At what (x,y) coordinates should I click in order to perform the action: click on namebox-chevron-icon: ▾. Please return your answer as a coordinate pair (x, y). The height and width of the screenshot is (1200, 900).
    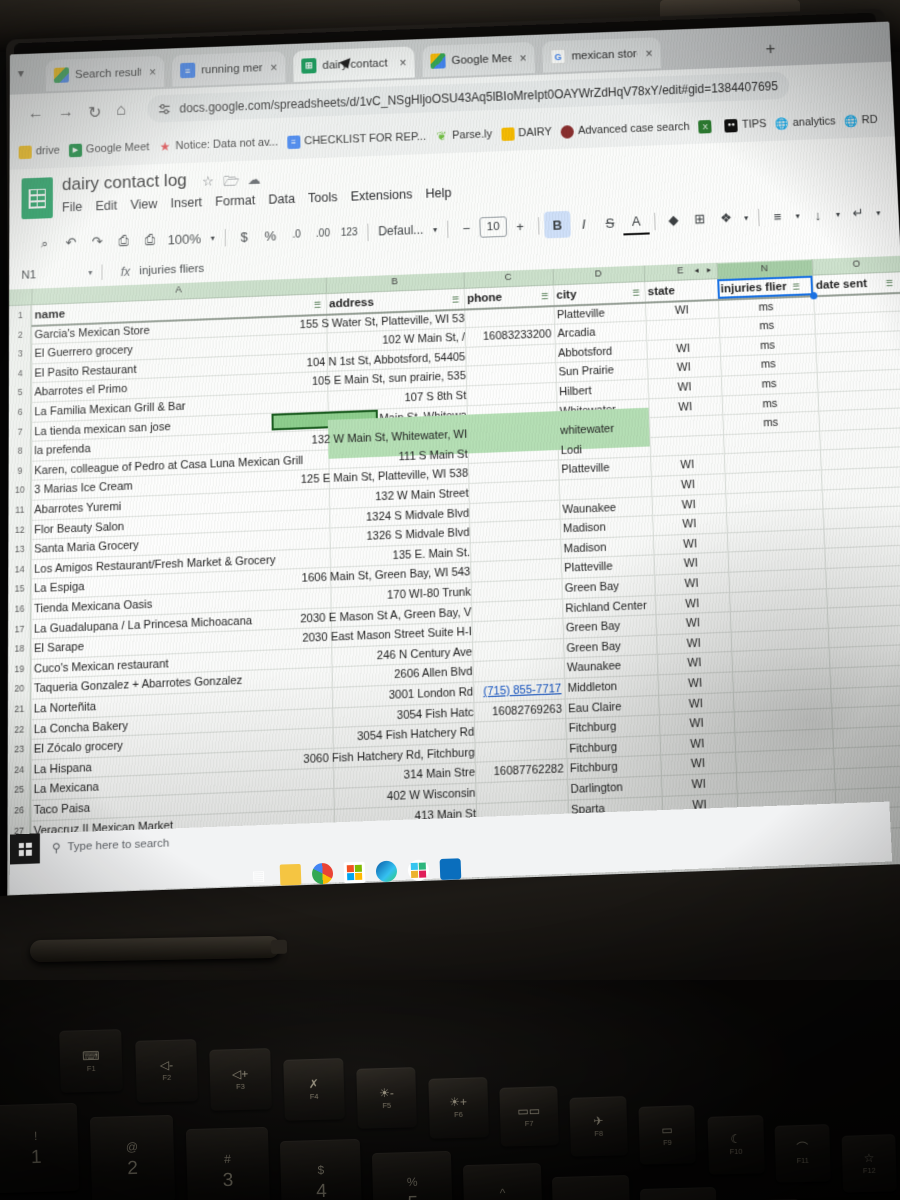
    Looking at the image, I should click on (90, 272).